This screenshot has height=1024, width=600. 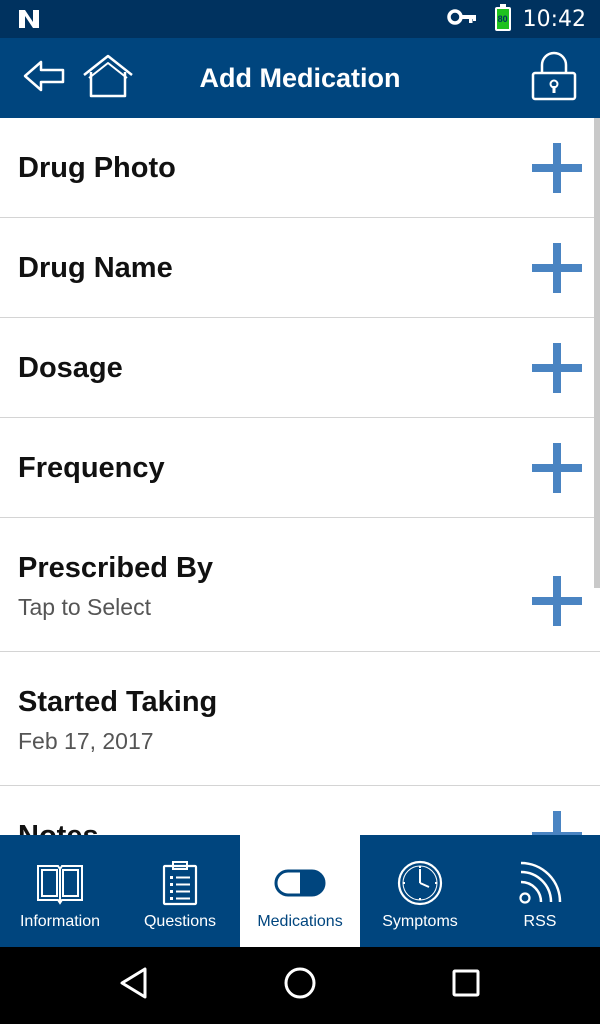 What do you see at coordinates (180, 883) in the screenshot?
I see `clipboard-icon` at bounding box center [180, 883].